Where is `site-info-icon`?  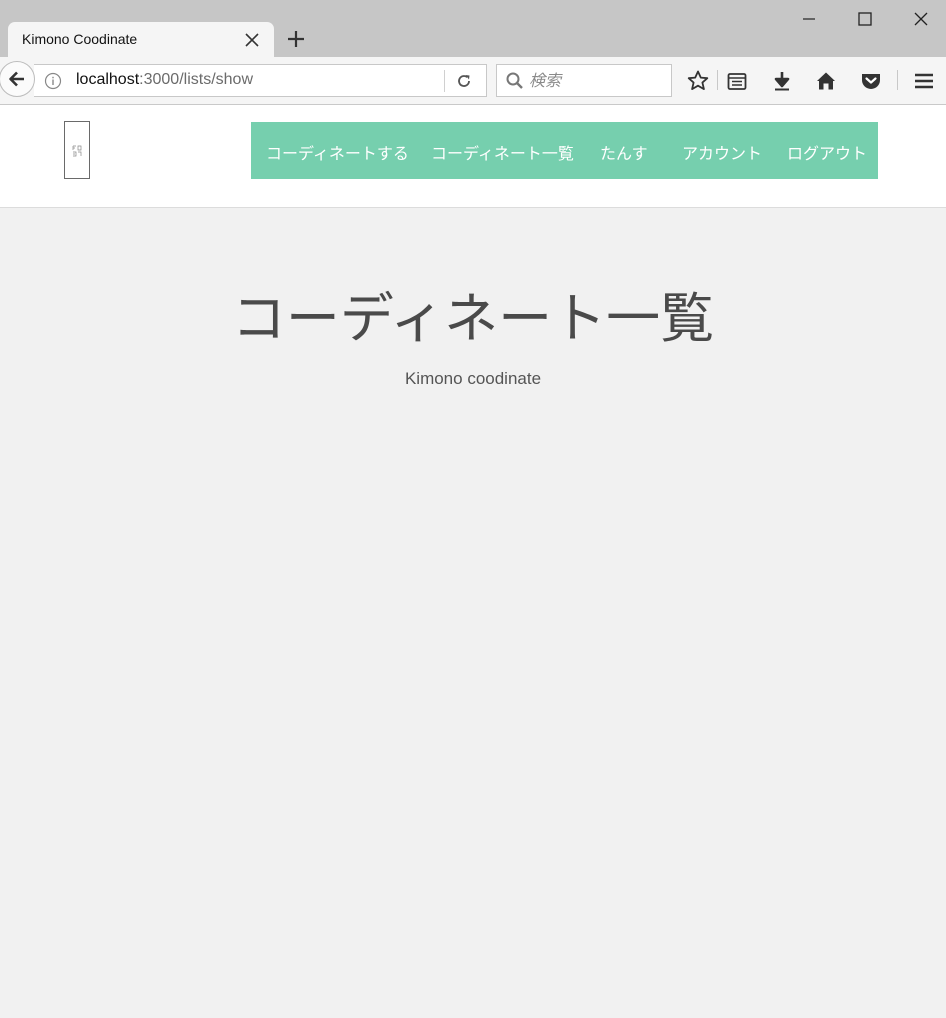 site-info-icon is located at coordinates (53, 81).